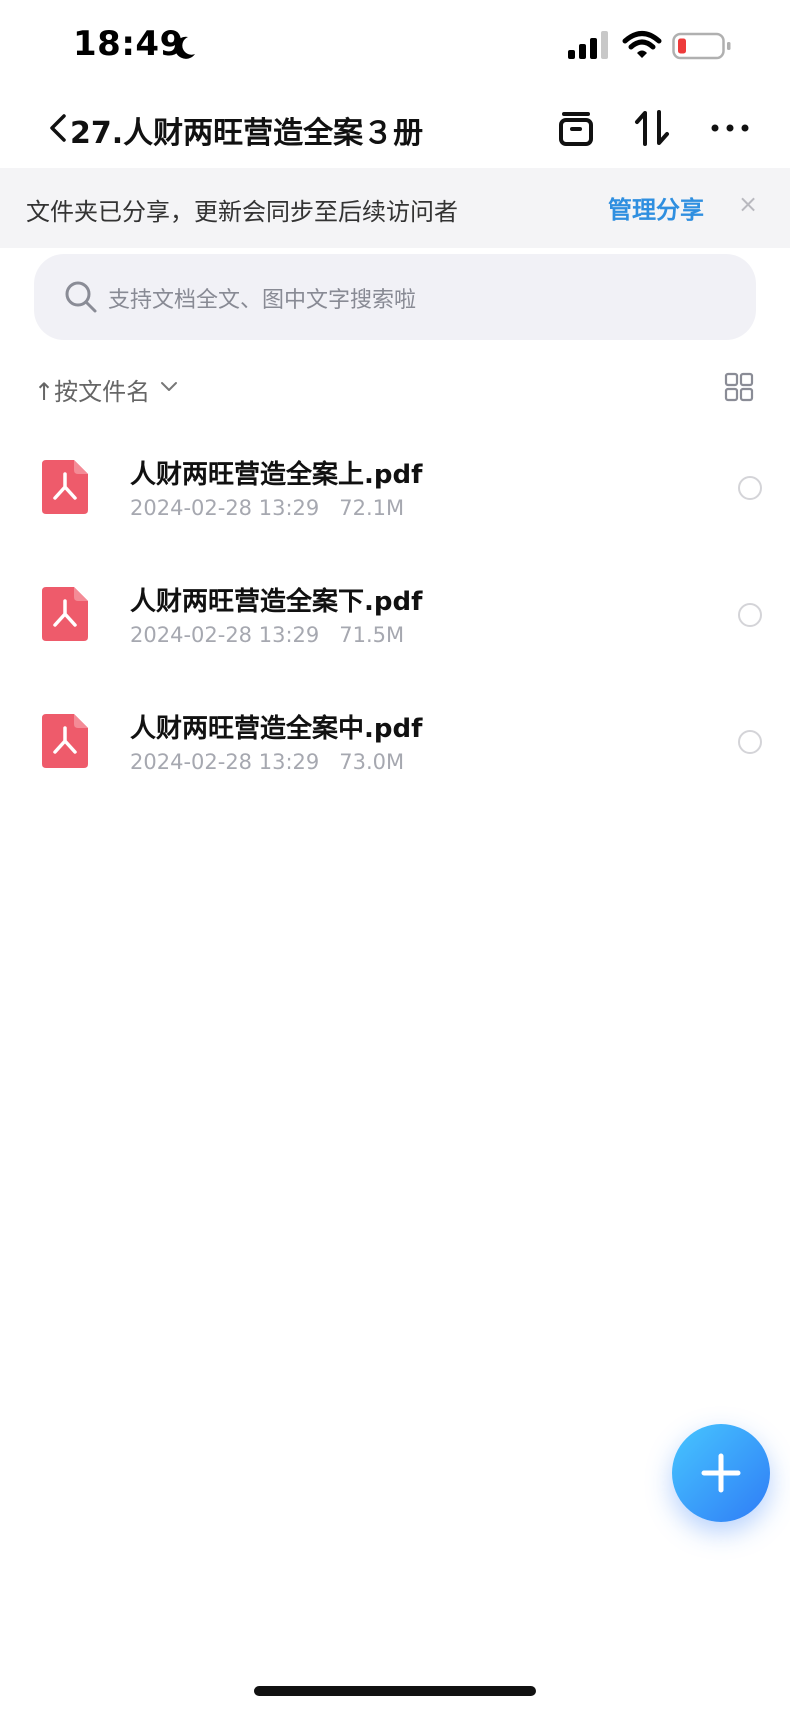 The width and height of the screenshot is (790, 1710). Describe the element at coordinates (92, 389) in the screenshot. I see `sort-button: ↑按文件名` at that location.